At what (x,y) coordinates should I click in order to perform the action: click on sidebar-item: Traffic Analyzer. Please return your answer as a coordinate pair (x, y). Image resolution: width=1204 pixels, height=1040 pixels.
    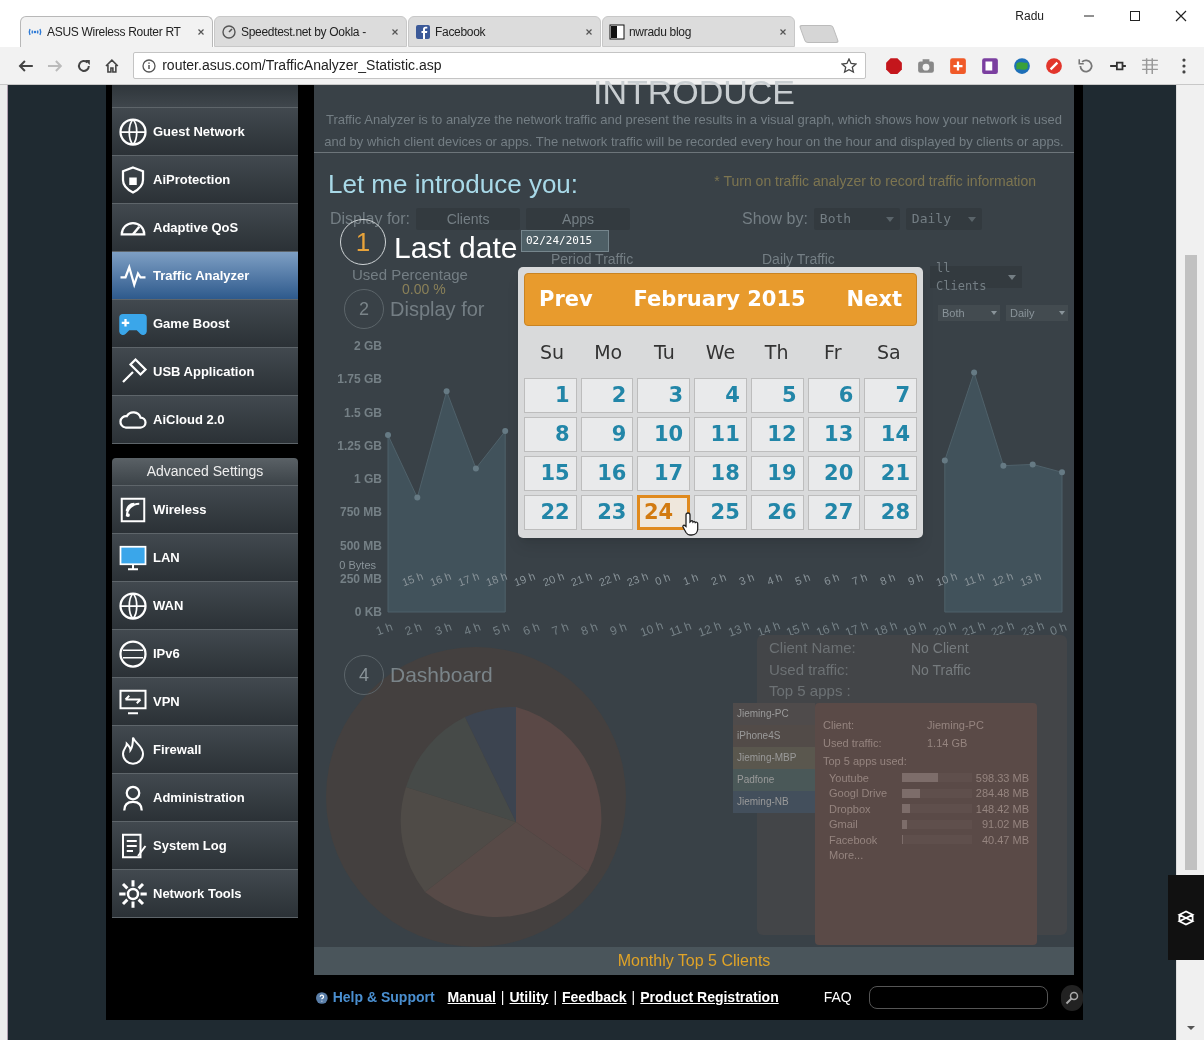
    Looking at the image, I should click on (205, 276).